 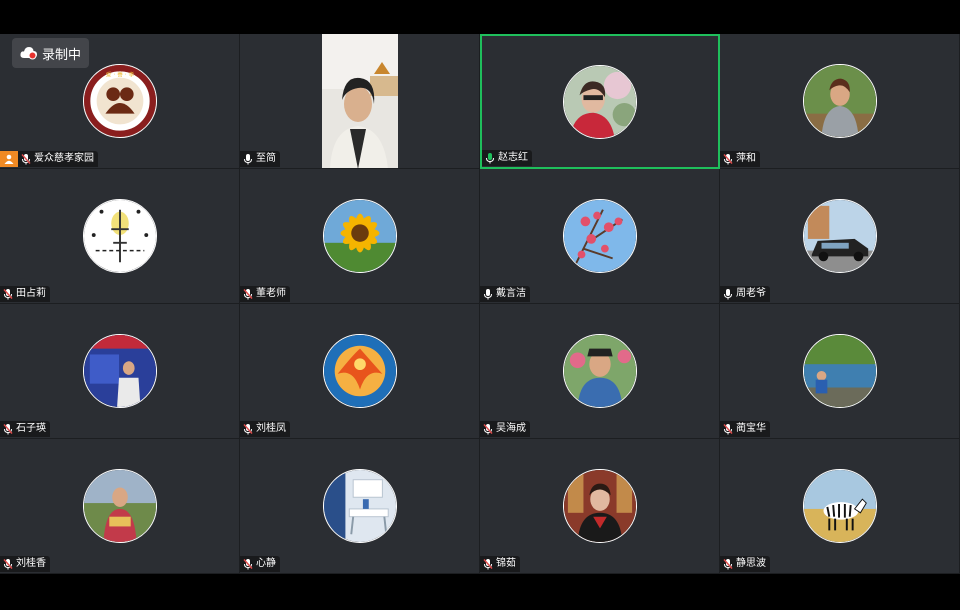 I want to click on participant-namebar: 赵志红, so click(x=507, y=158).